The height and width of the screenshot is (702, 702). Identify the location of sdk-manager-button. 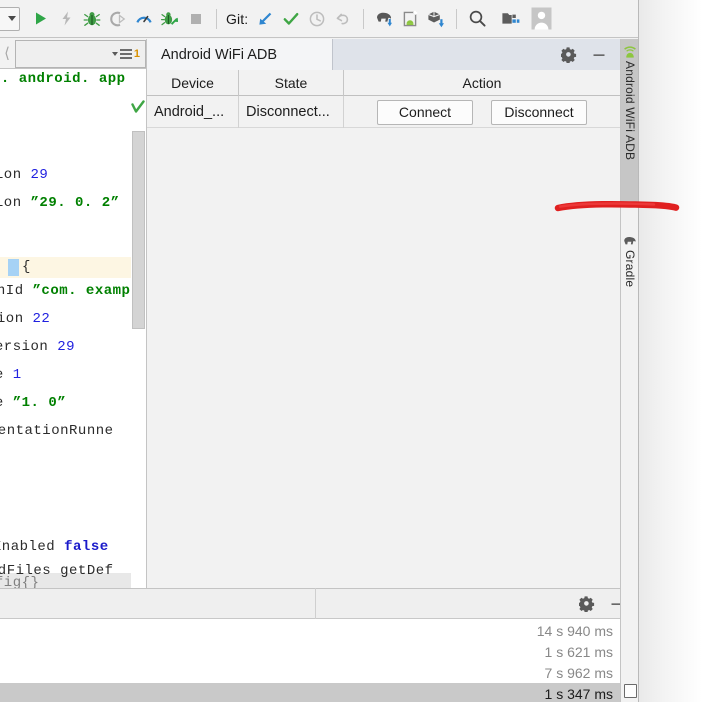
(436, 19).